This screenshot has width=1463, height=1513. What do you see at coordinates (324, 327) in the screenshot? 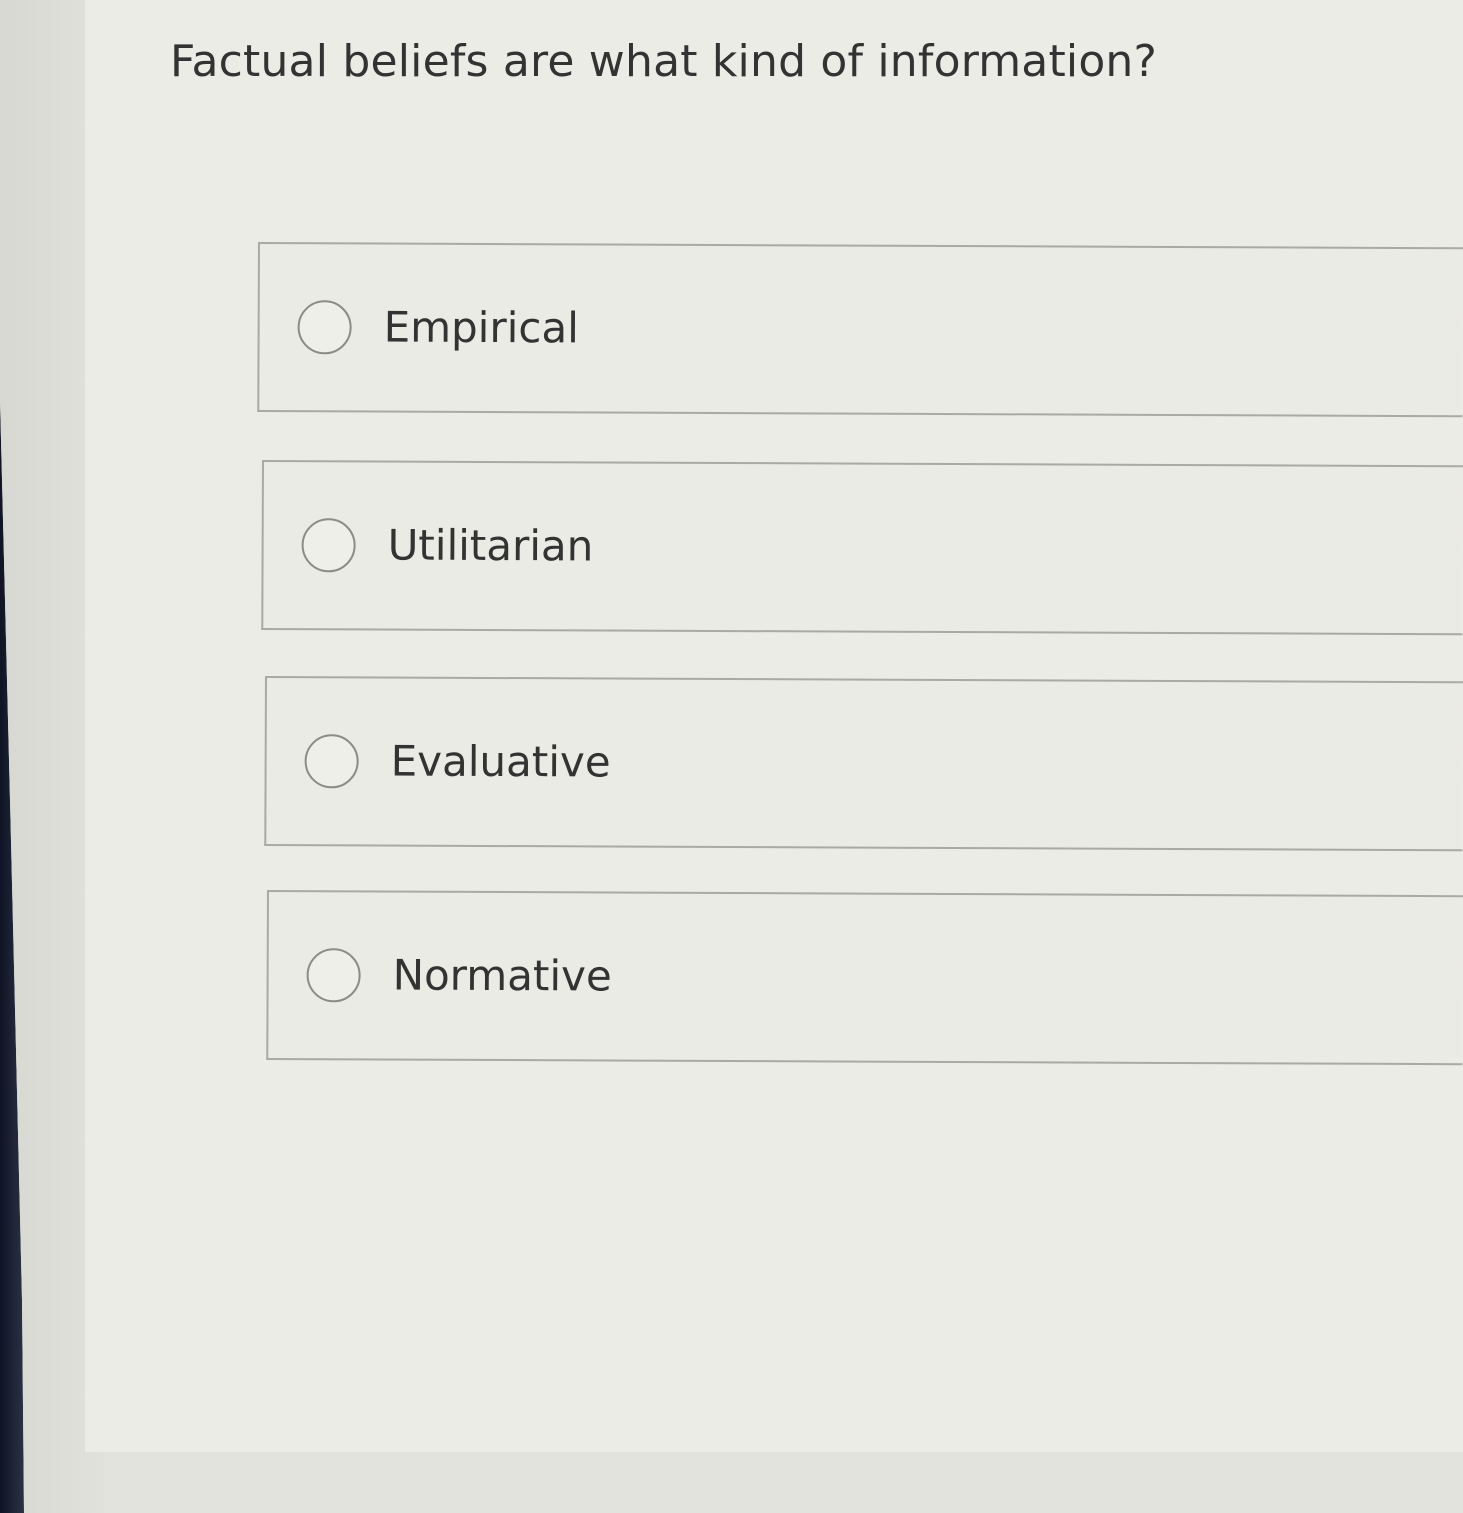
I see `radio-button-empirical` at bounding box center [324, 327].